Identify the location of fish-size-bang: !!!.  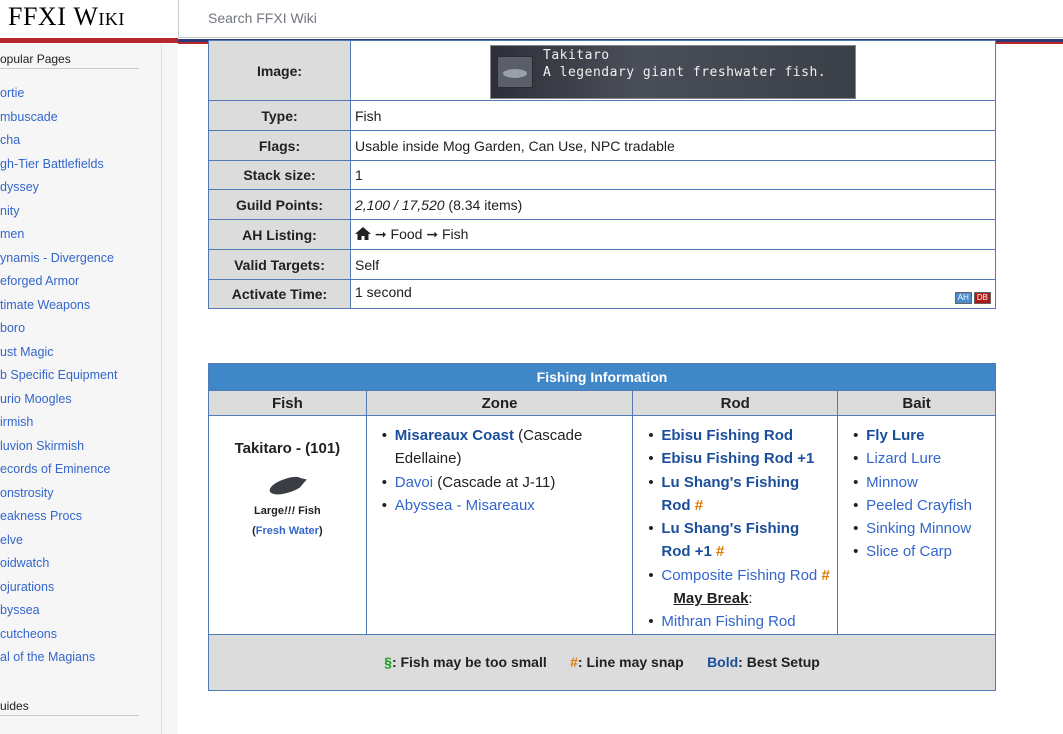
(290, 511).